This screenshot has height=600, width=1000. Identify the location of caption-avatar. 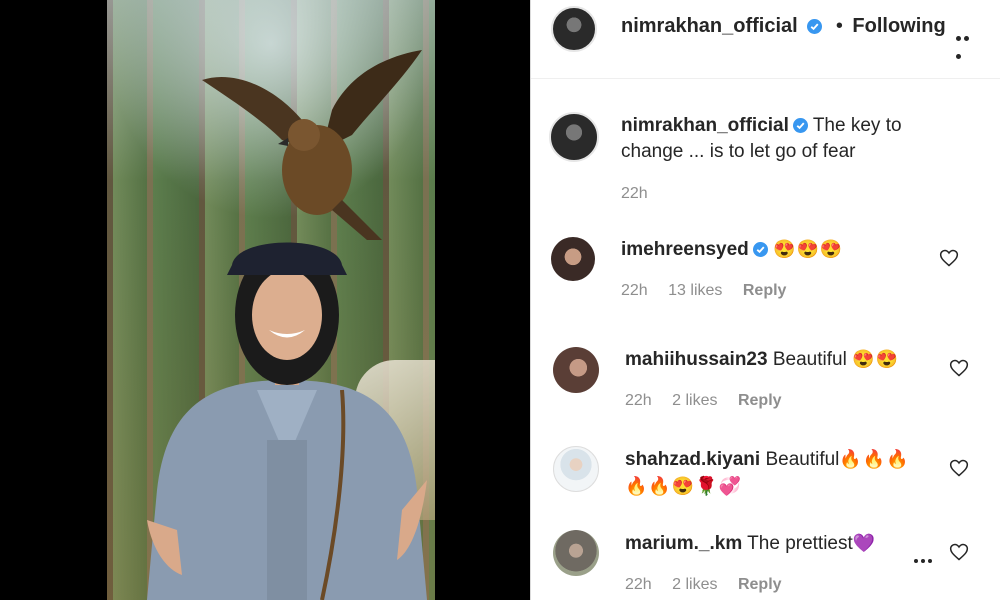
(574, 137).